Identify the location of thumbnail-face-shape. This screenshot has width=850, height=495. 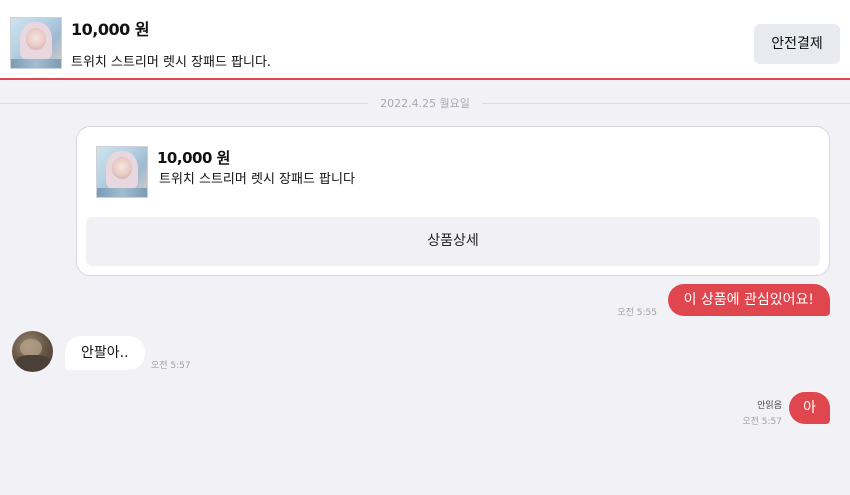
(36, 39).